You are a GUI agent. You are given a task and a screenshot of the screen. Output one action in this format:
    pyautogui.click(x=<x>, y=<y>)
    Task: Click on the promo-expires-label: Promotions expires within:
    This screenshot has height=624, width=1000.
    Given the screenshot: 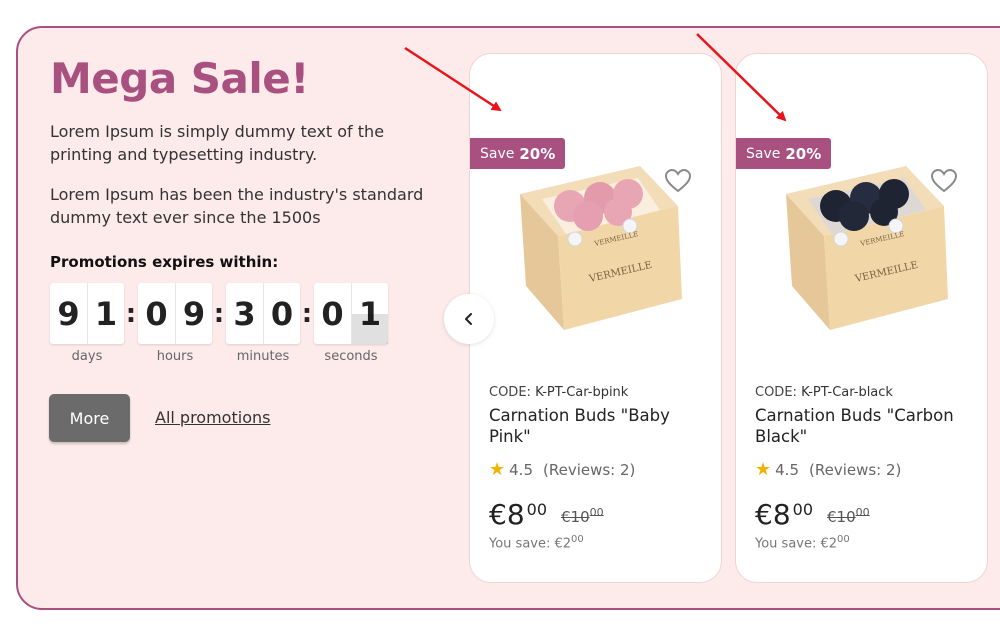 What is the action you would take?
    pyautogui.click(x=164, y=262)
    